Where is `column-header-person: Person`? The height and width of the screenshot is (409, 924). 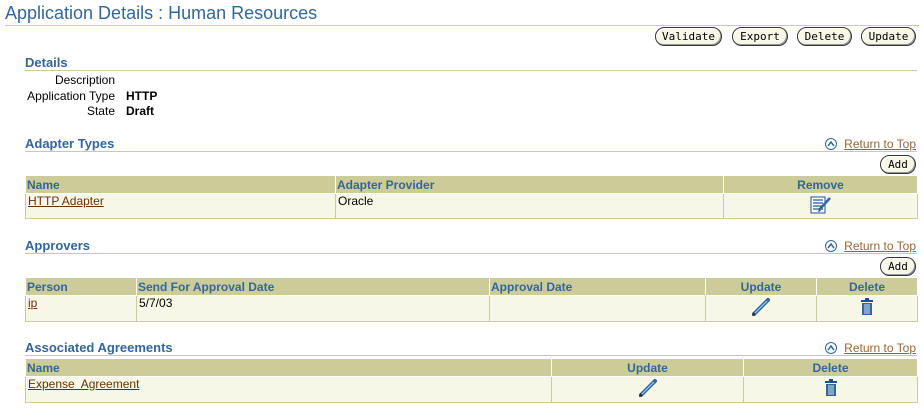
column-header-person: Person is located at coordinates (81, 286).